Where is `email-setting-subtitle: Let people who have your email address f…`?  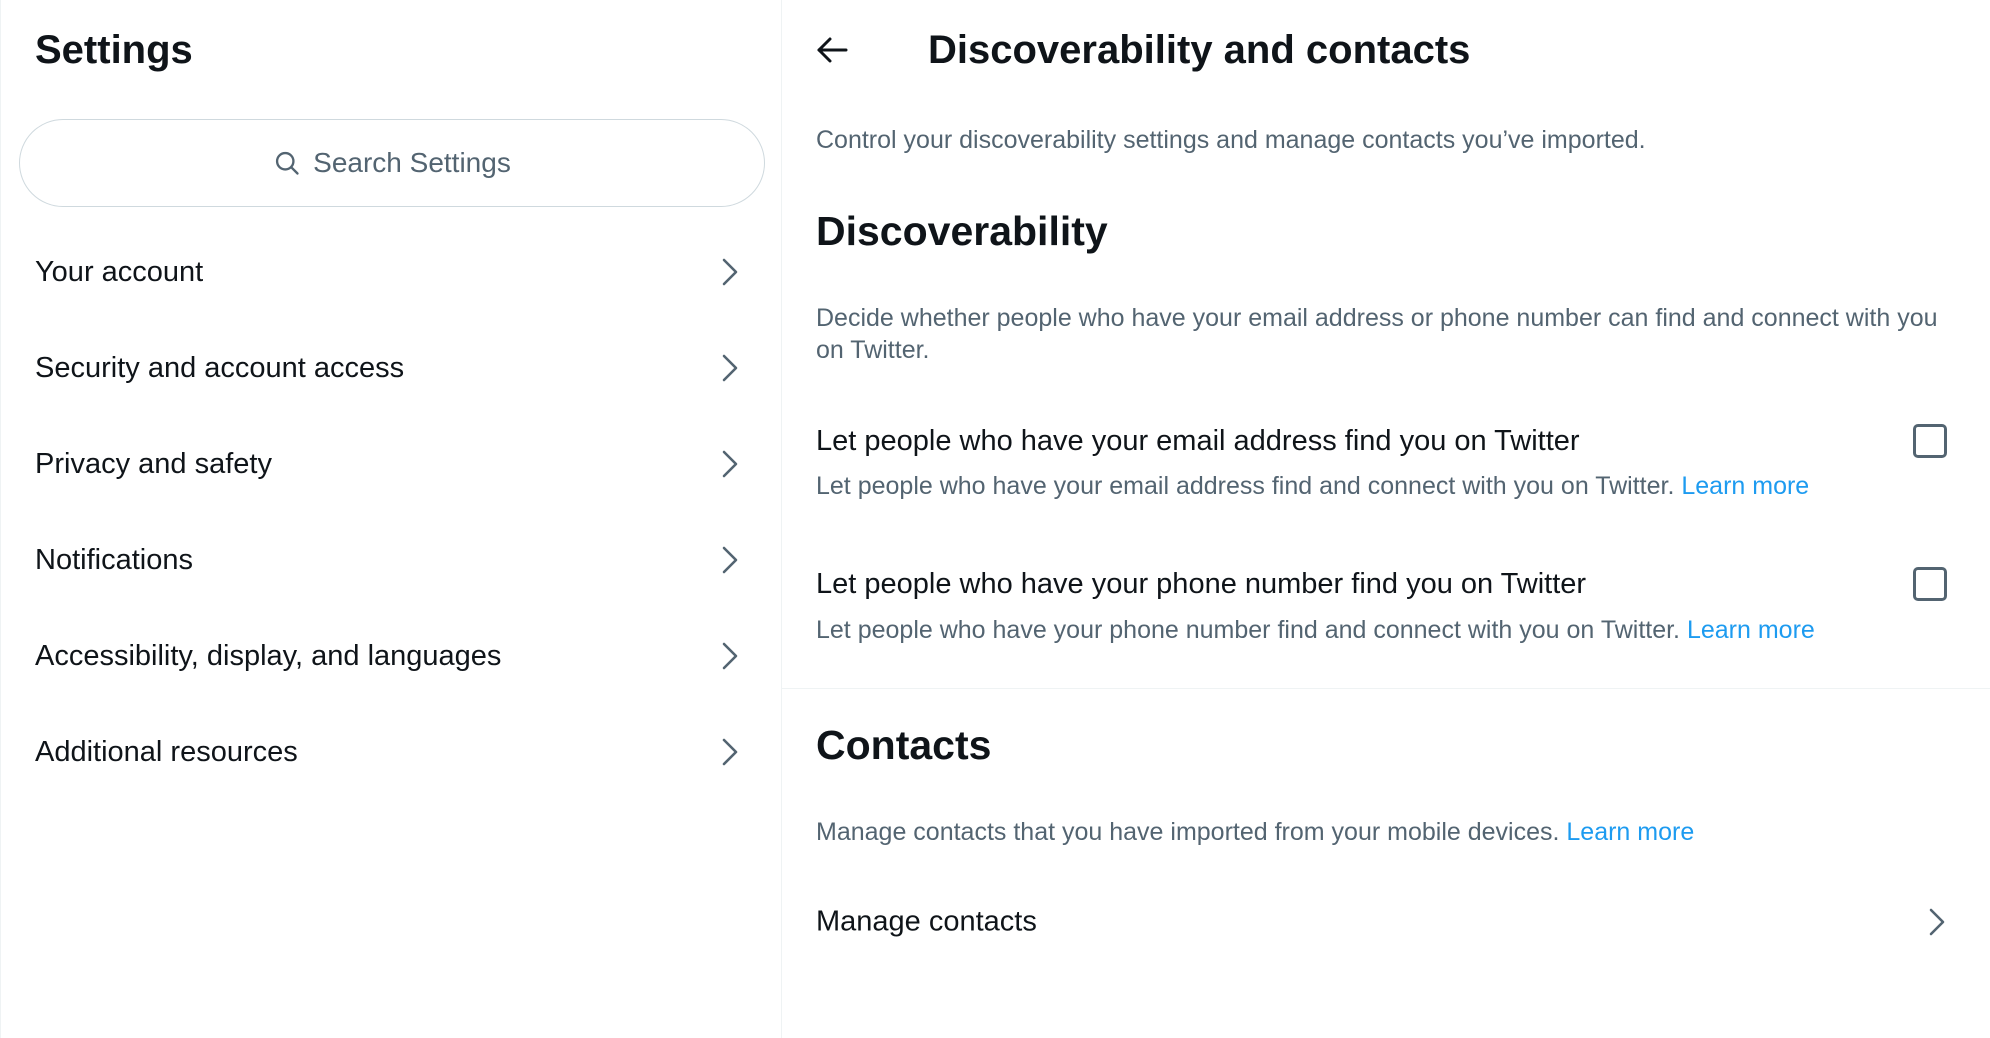 email-setting-subtitle: Let people who have your email address f… is located at coordinates (1312, 486).